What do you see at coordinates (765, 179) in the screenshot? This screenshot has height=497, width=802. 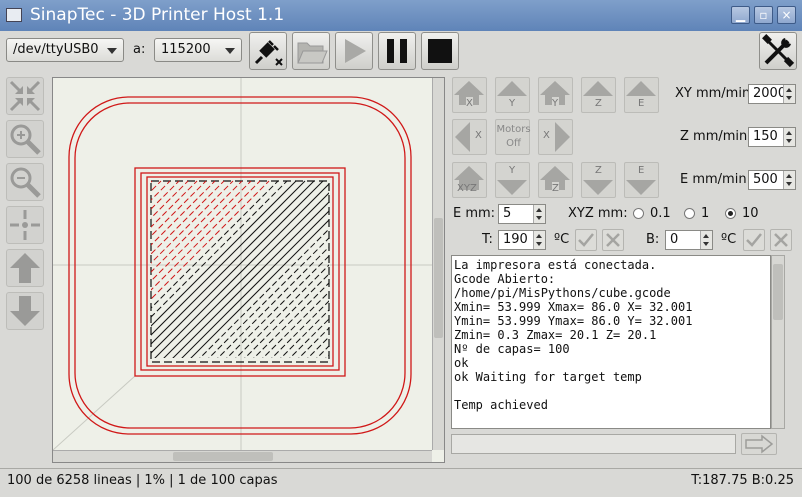 I see `e-speed-value: 500` at bounding box center [765, 179].